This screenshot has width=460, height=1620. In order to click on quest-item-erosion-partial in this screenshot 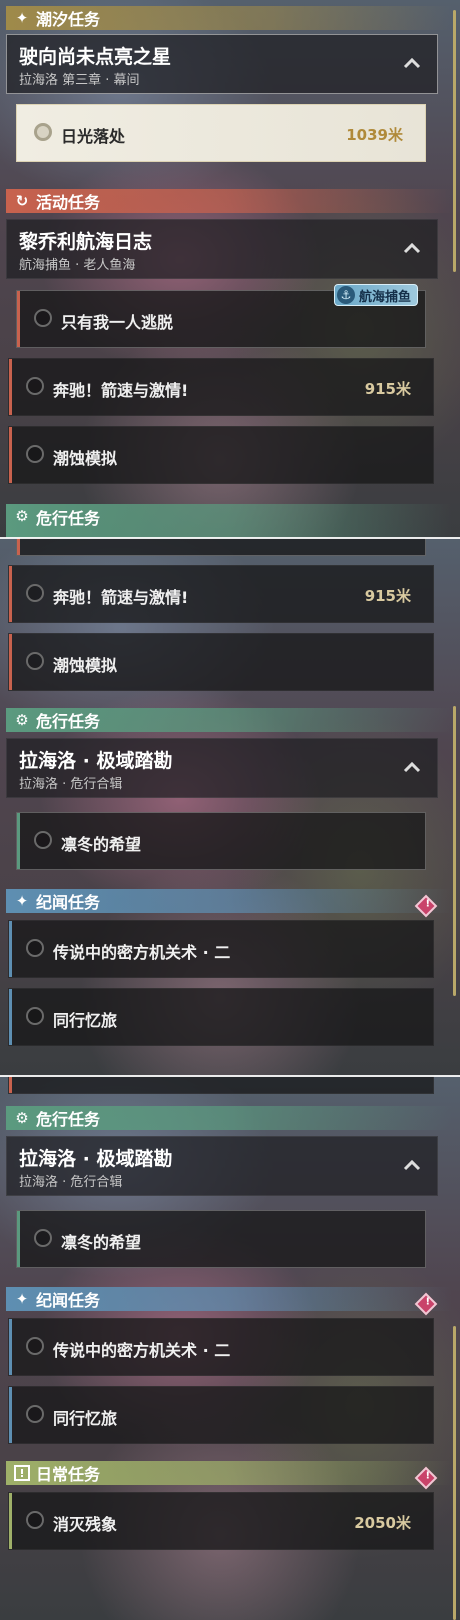, I will do `click(221, 1085)`.